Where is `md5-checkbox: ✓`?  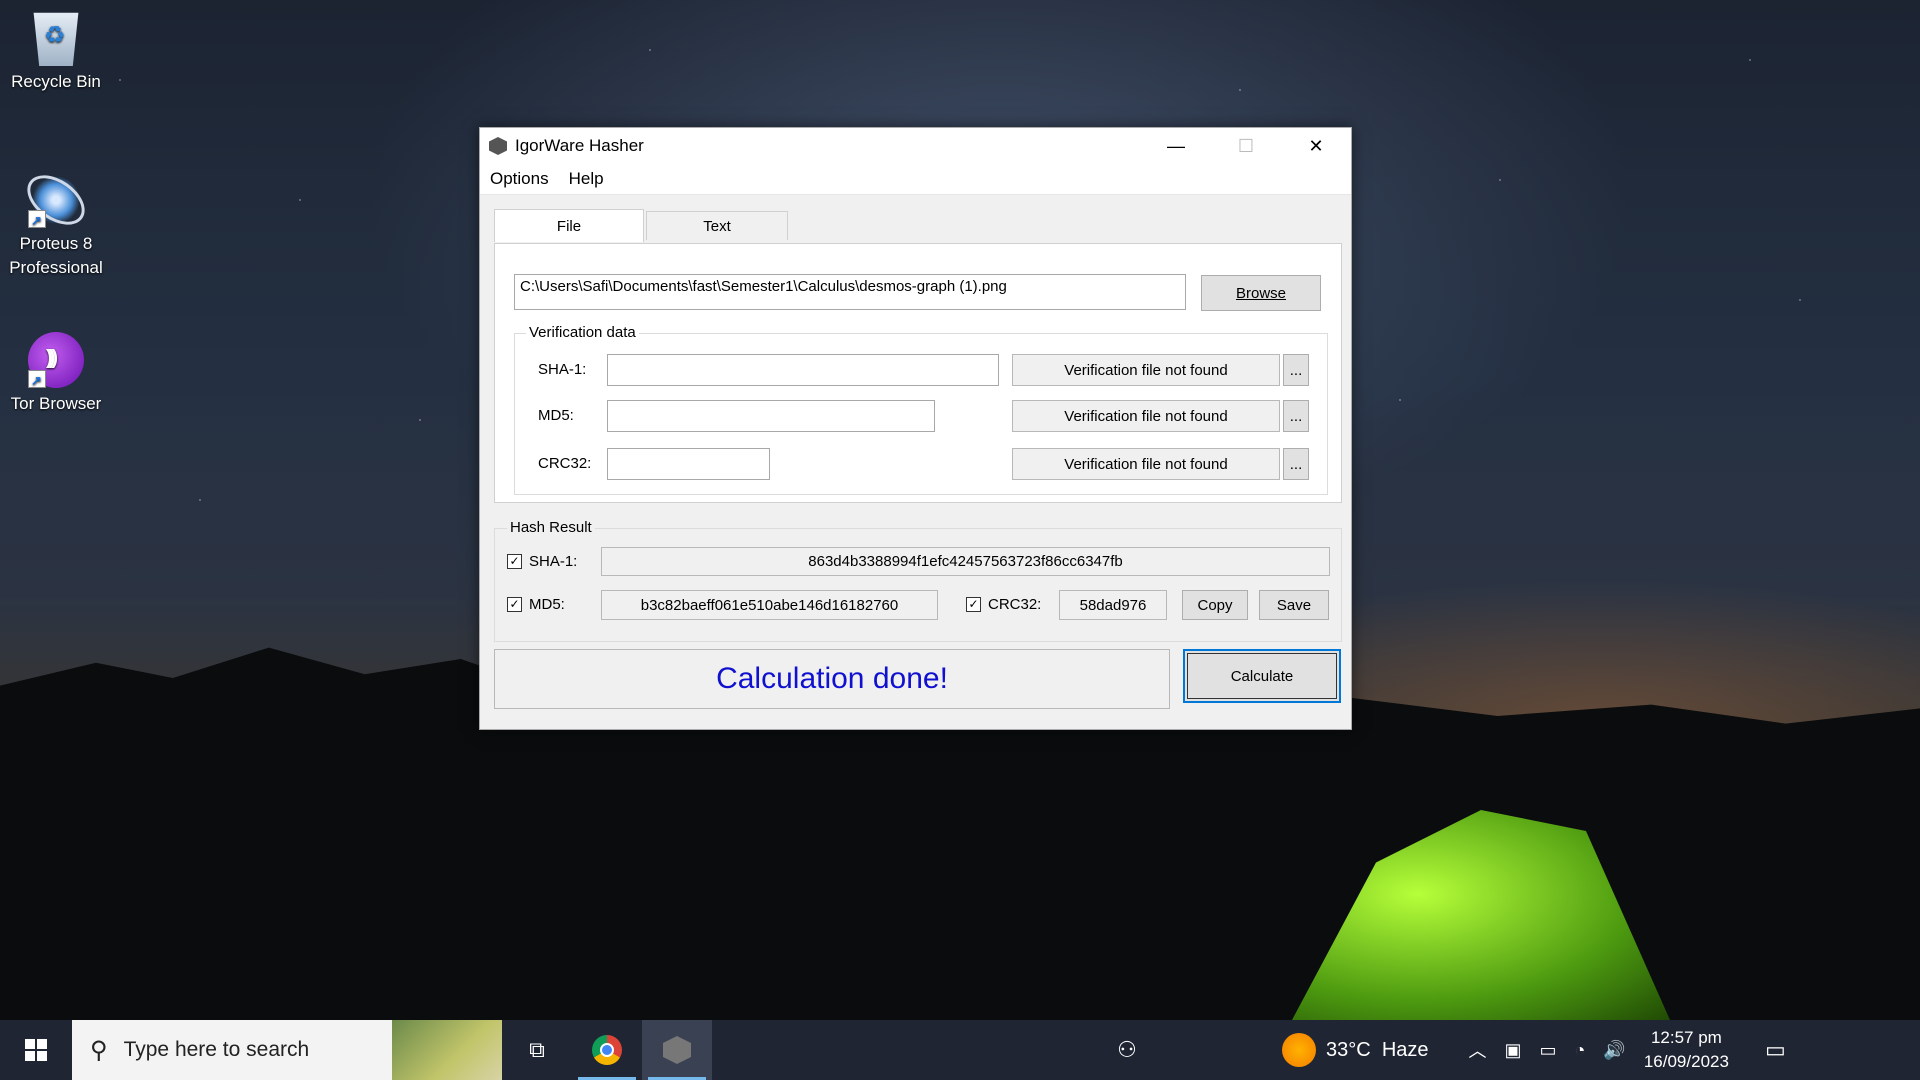 md5-checkbox: ✓ is located at coordinates (514, 604).